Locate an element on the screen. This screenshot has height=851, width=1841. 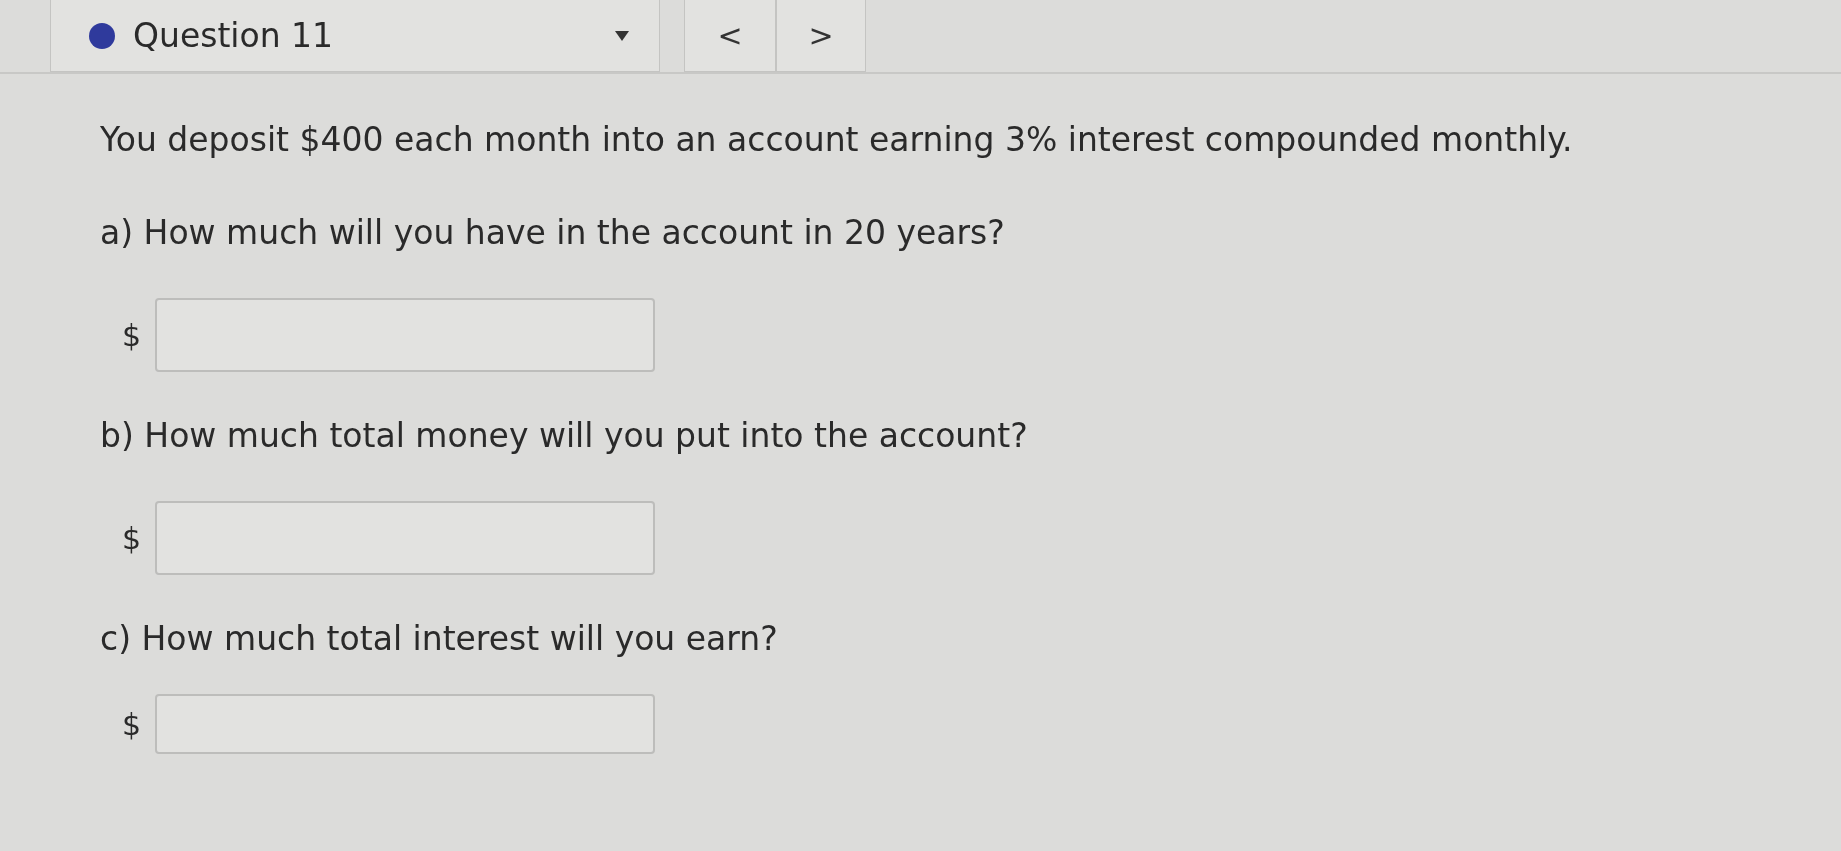
previous-button: < is located at coordinates (730, 35).